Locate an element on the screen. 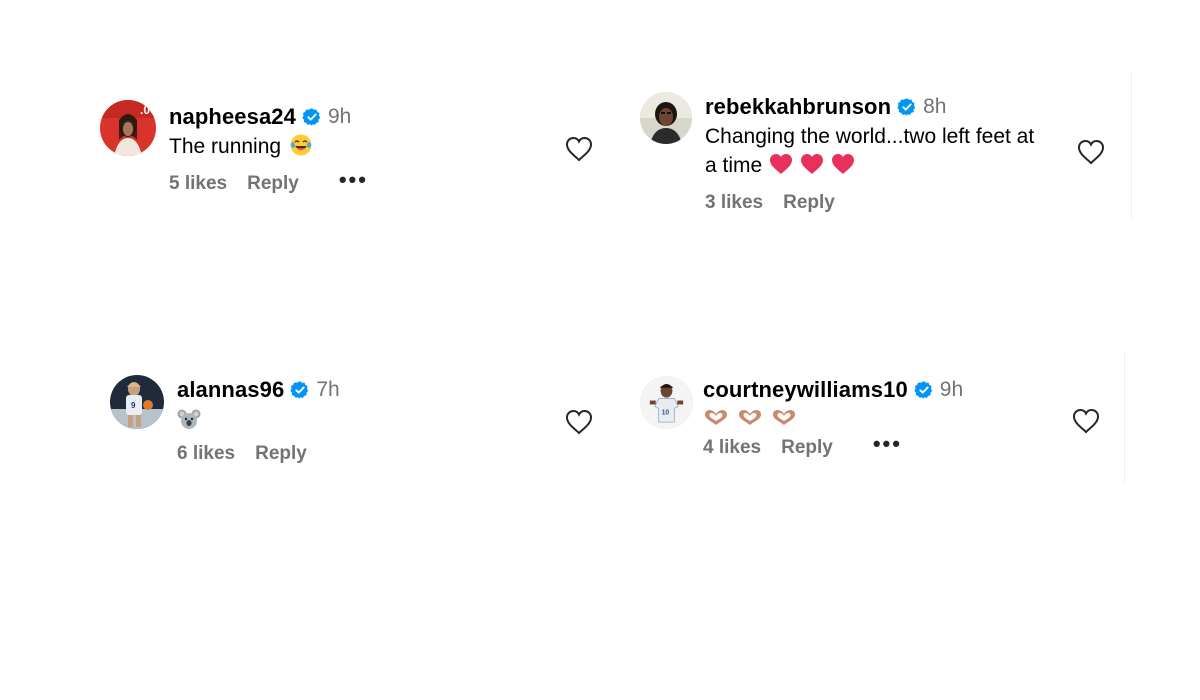 This screenshot has height=700, width=1200. avatar-image is located at coordinates (666, 118).